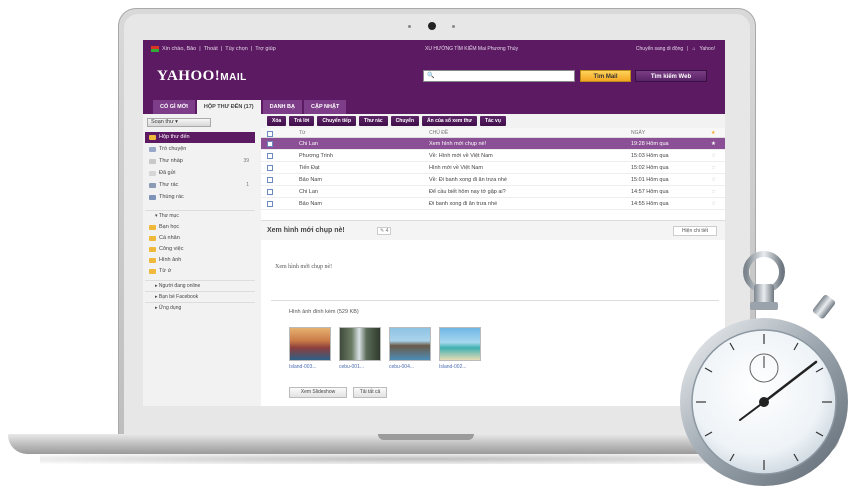 The height and width of the screenshot is (496, 851). Describe the element at coordinates (152, 173) in the screenshot. I see `sent-icon` at that location.